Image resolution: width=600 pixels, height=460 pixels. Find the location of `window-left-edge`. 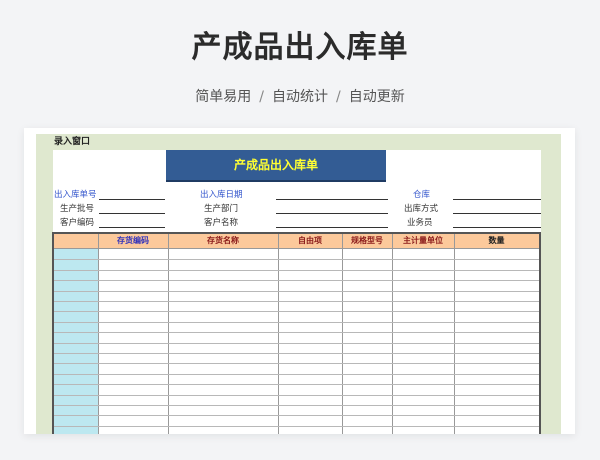

window-left-edge is located at coordinates (44, 292).